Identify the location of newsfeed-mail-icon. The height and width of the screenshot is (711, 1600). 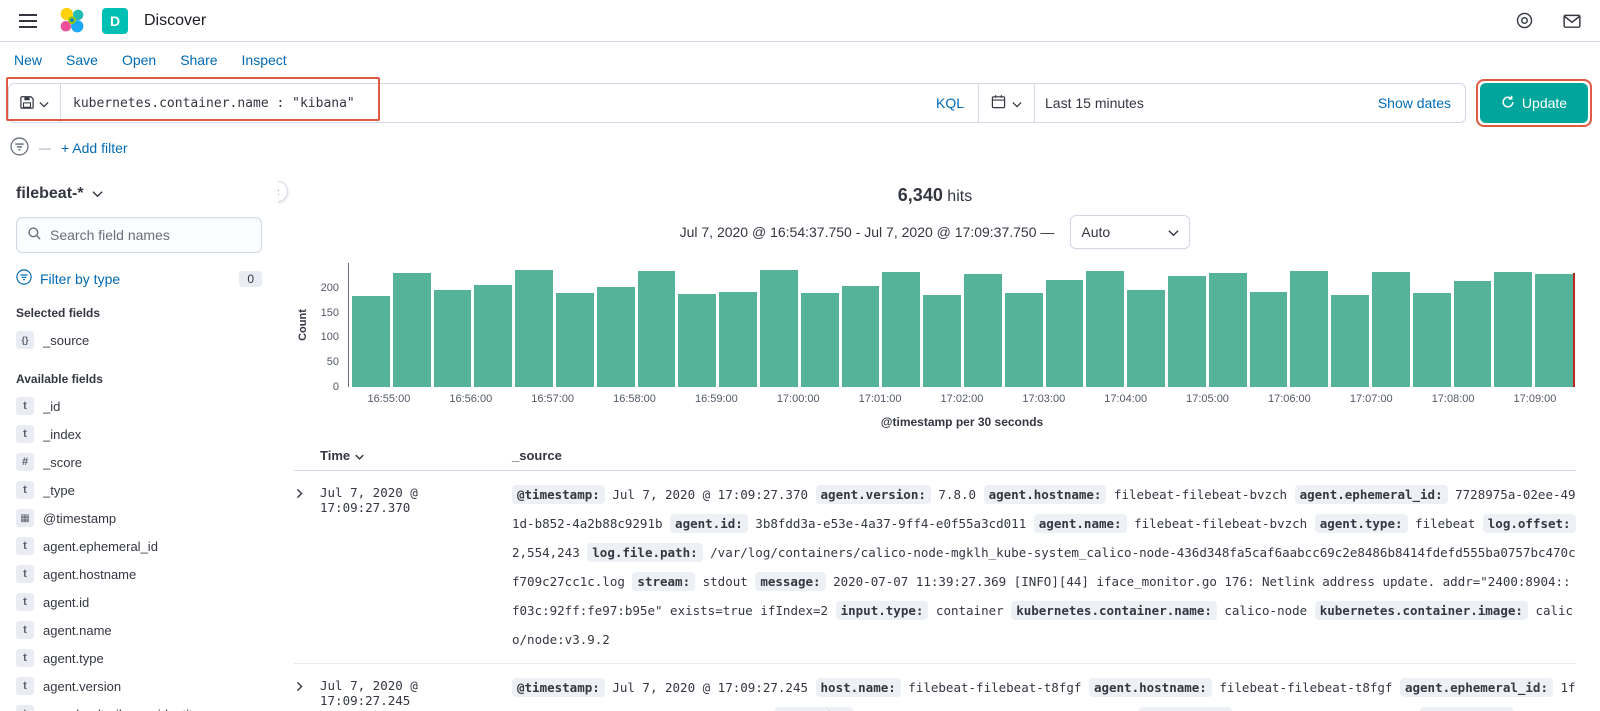
(1572, 21).